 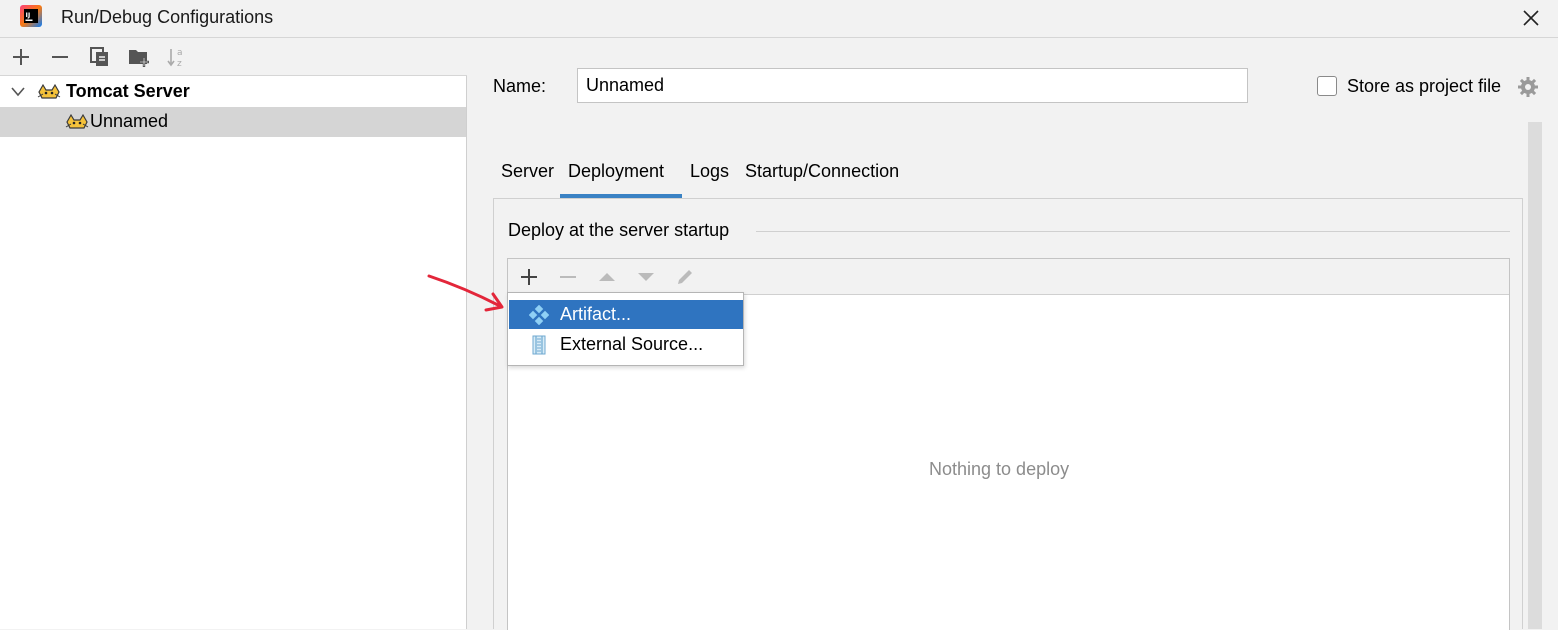 What do you see at coordinates (100, 57) in the screenshot?
I see `copy-icon` at bounding box center [100, 57].